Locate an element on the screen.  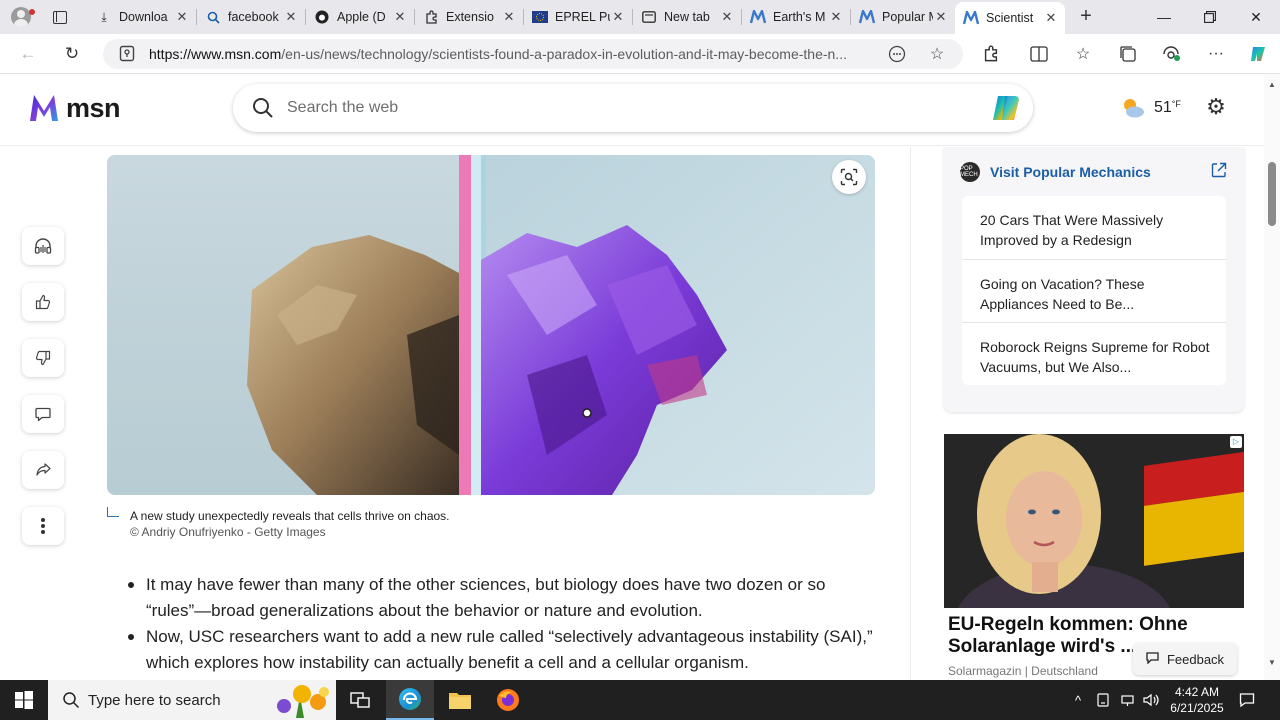
web-search-box is located at coordinates (633, 108).